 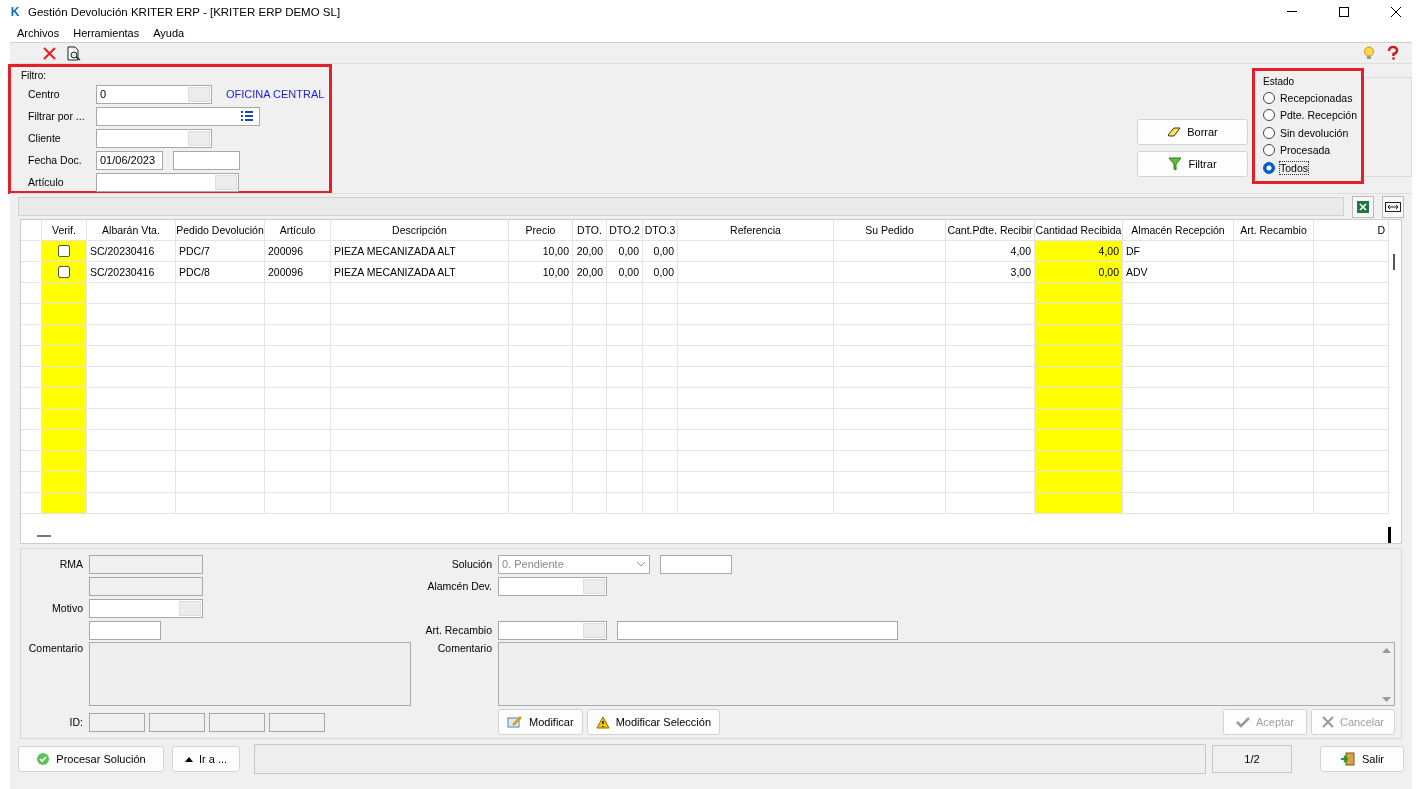 What do you see at coordinates (1362, 759) in the screenshot?
I see `exit-button: Salir` at bounding box center [1362, 759].